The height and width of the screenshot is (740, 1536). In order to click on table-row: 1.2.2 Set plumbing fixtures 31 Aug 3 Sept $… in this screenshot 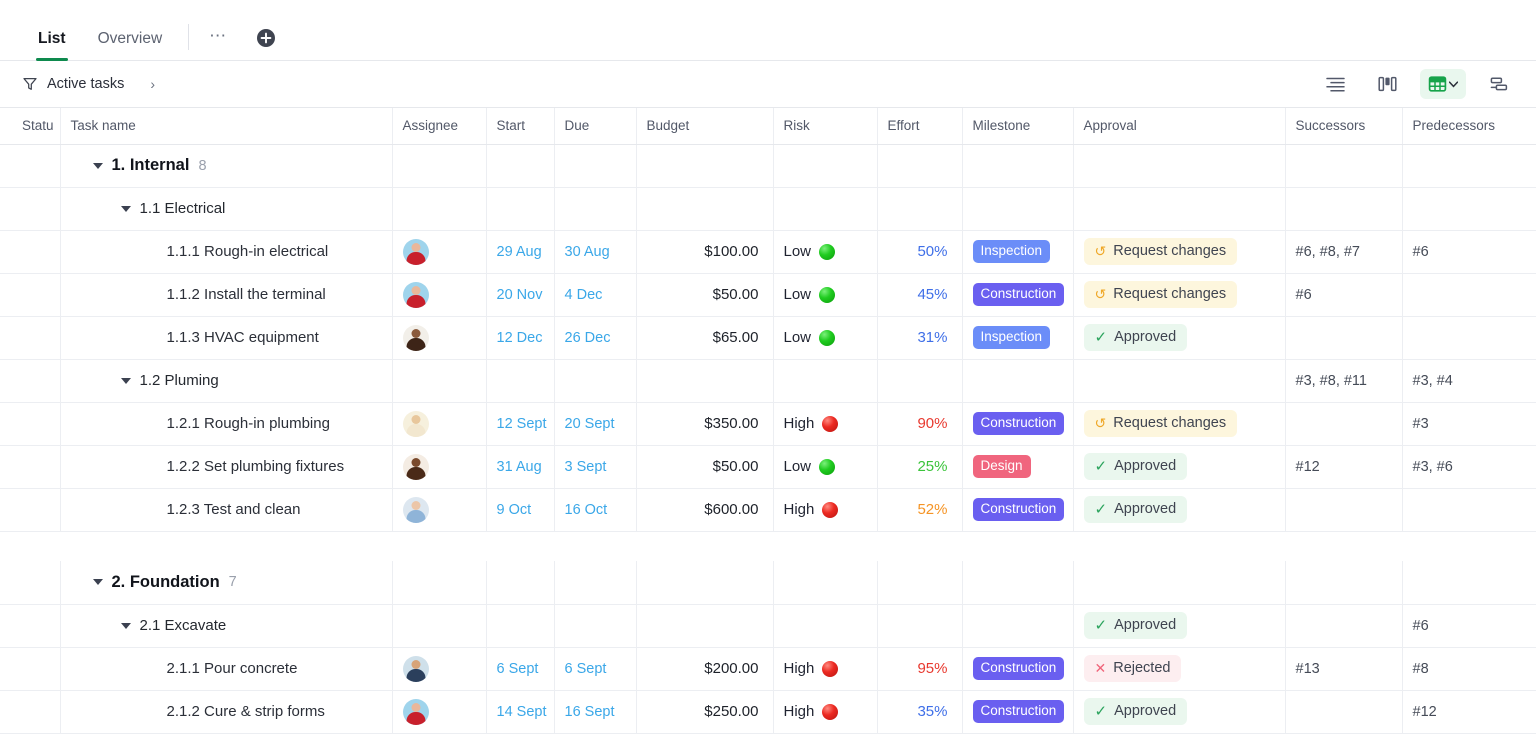, I will do `click(768, 467)`.